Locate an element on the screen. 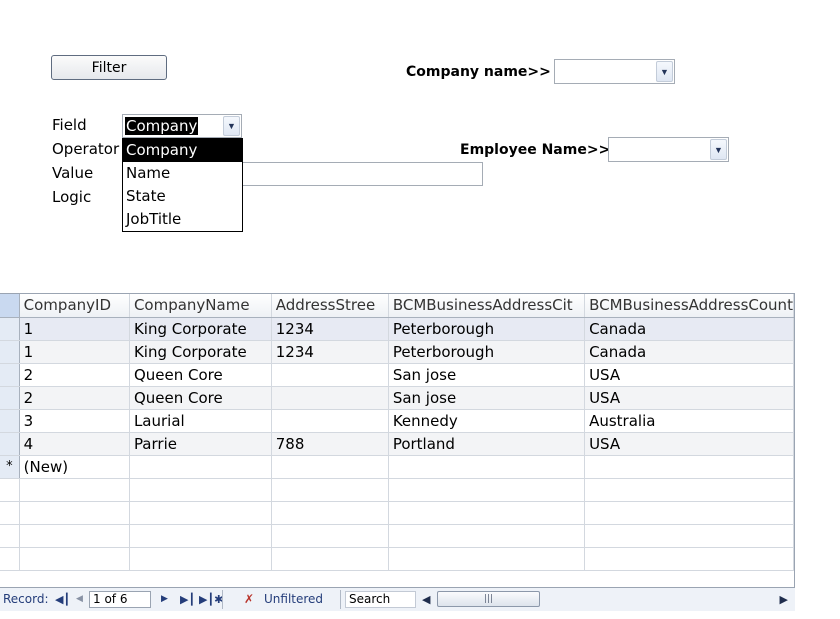  field-label: Field is located at coordinates (69, 125).